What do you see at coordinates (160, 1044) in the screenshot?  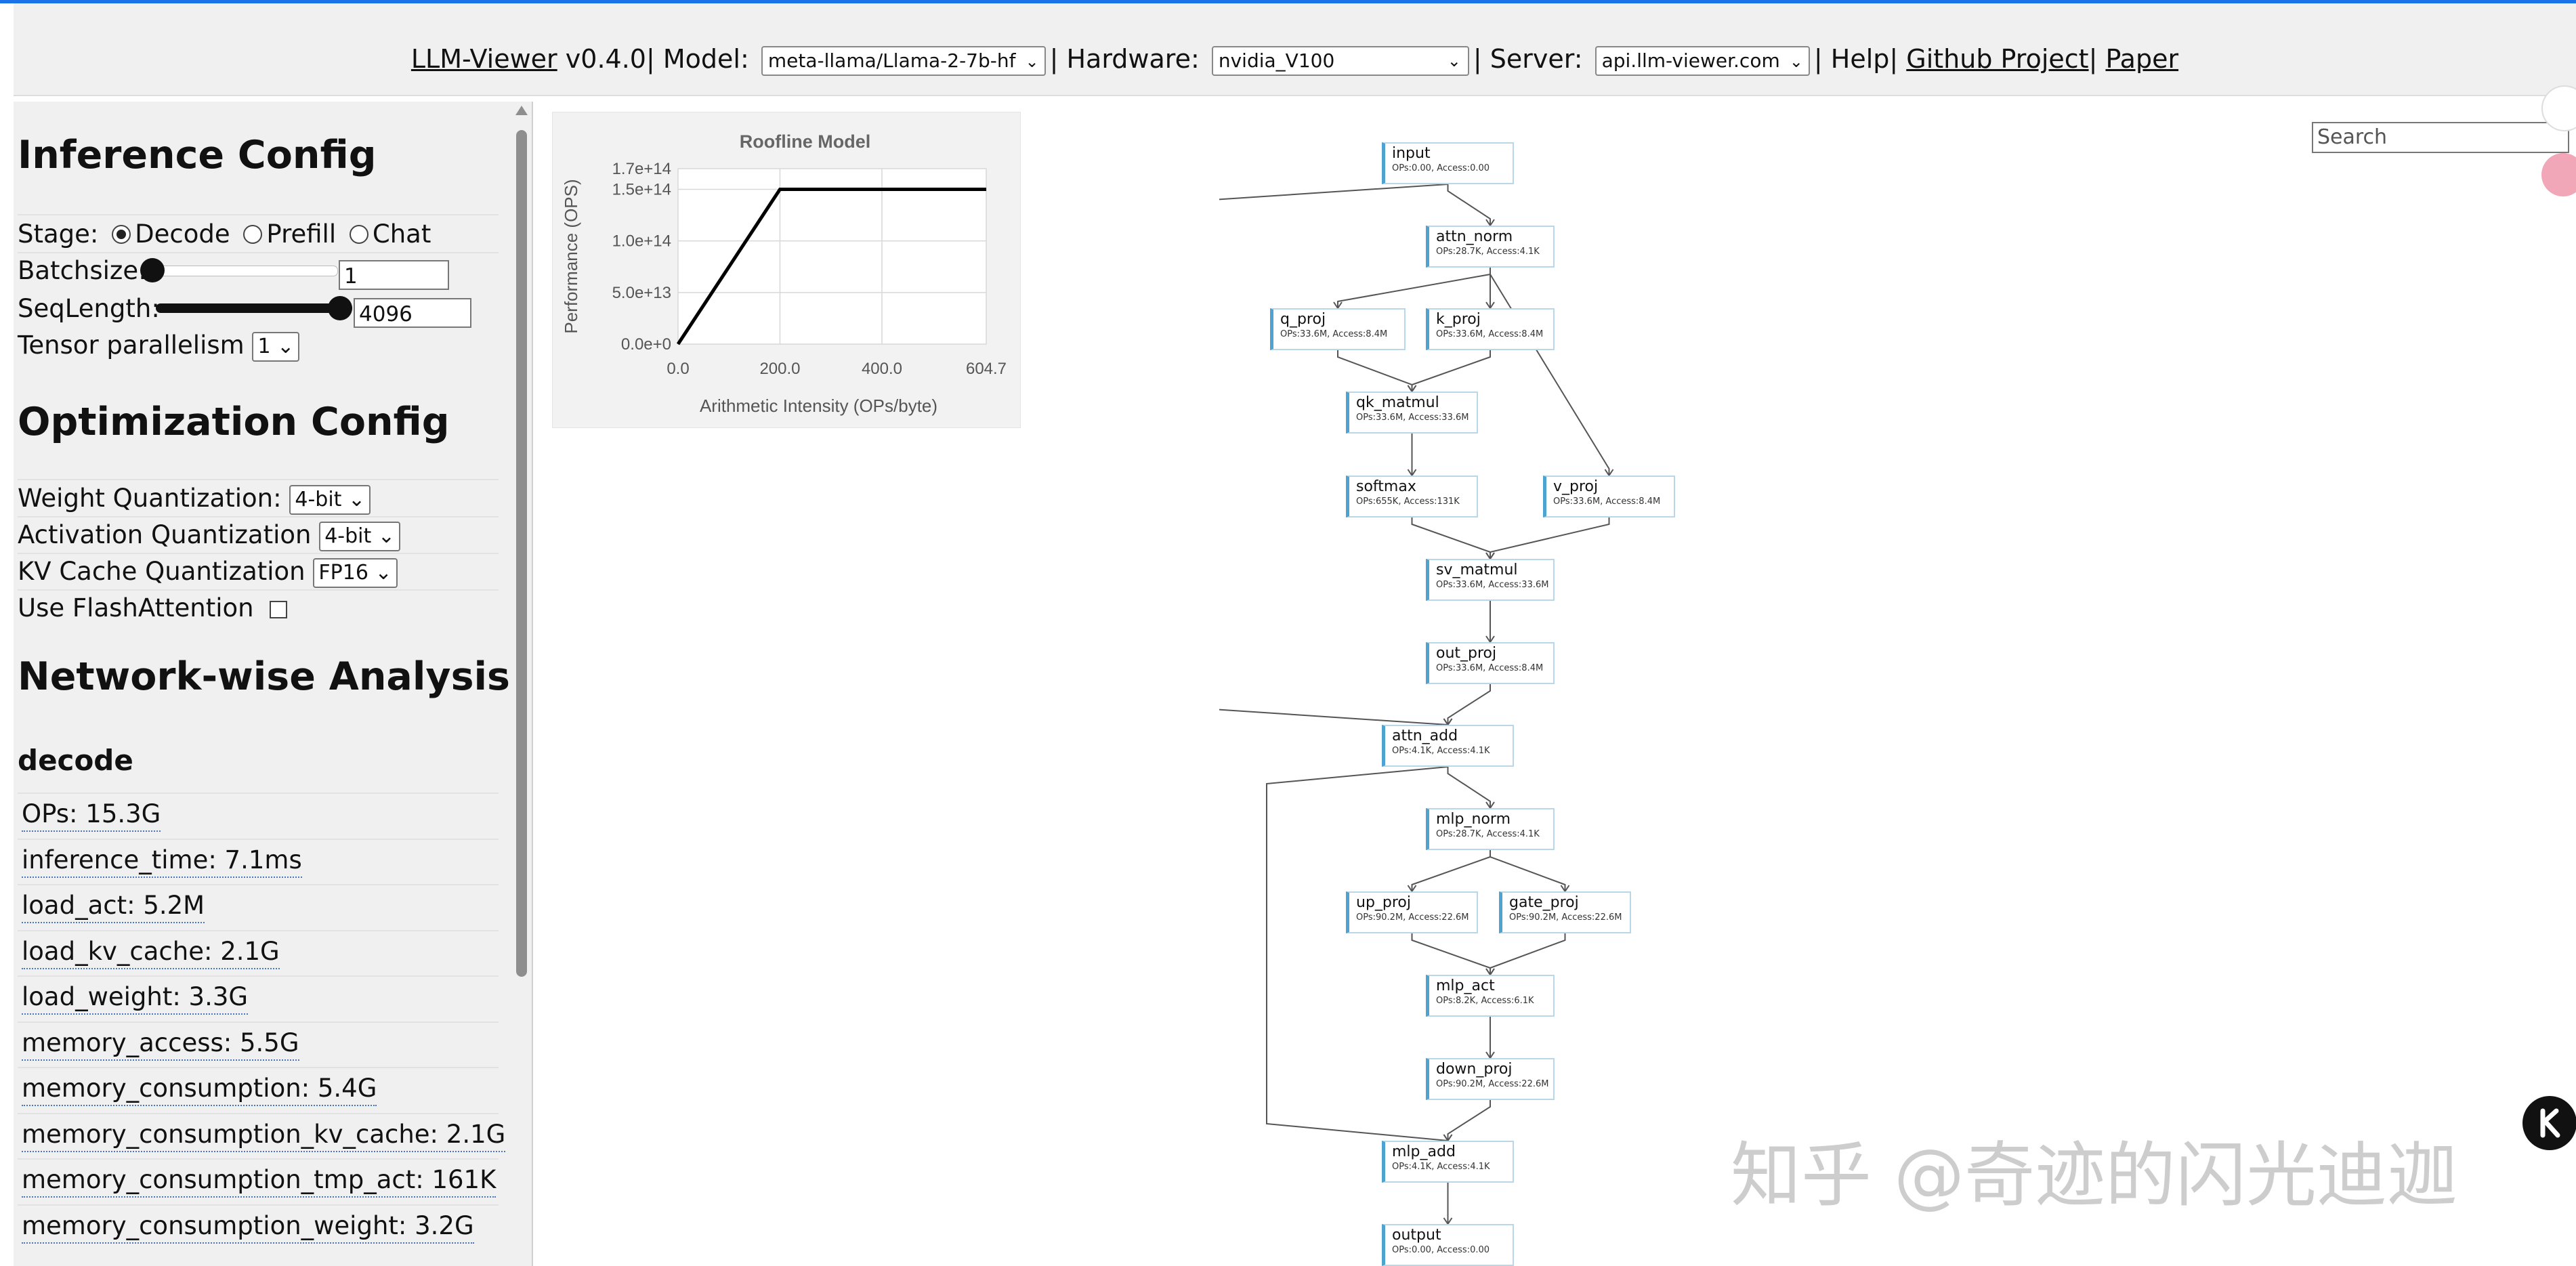 I see `stat-item: memory_access: 5.5G` at bounding box center [160, 1044].